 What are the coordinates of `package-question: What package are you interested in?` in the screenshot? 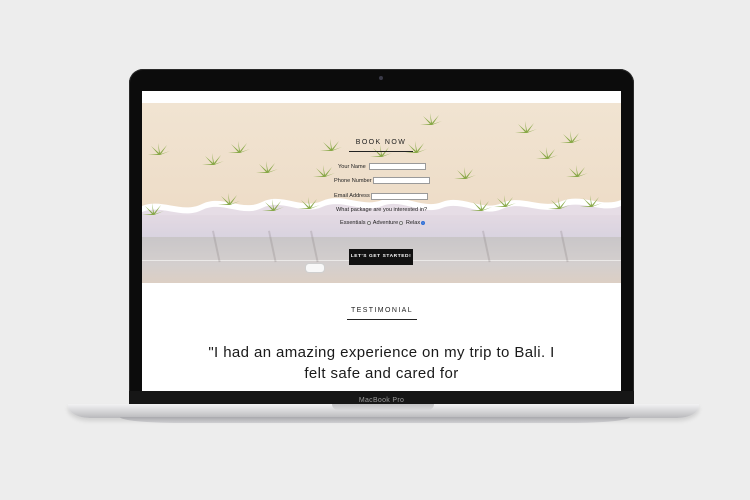 It's located at (382, 210).